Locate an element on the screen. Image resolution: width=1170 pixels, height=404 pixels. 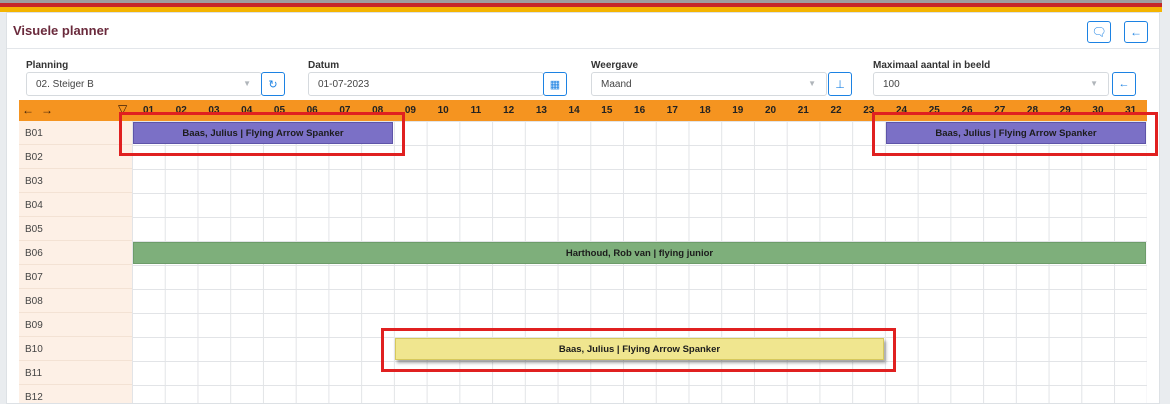
max-label: Maximaal aantal in beeld is located at coordinates (932, 65).